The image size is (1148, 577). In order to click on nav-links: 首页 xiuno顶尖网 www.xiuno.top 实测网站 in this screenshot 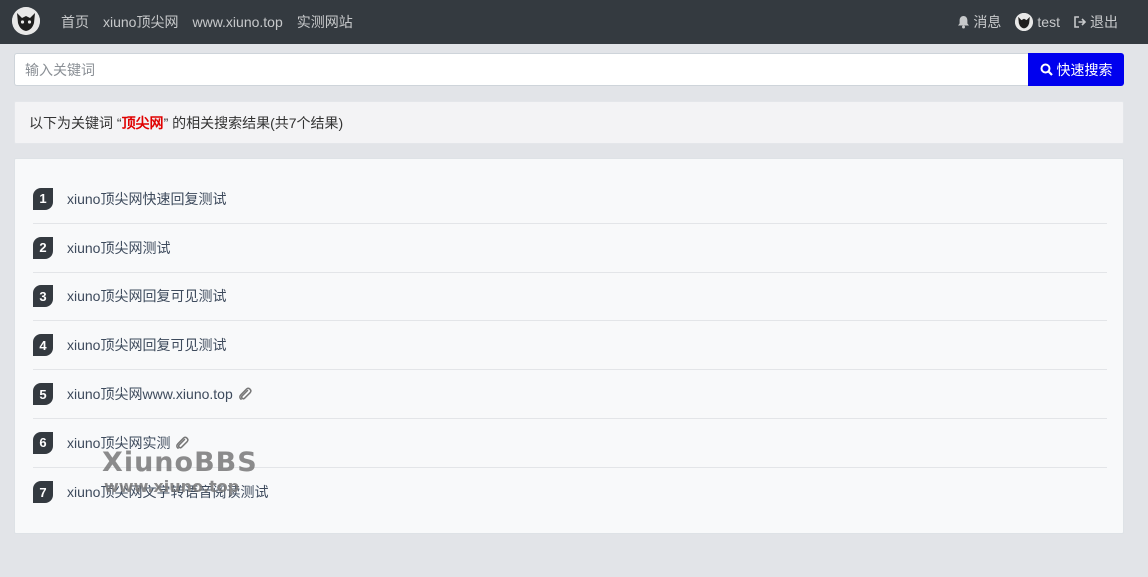, I will do `click(214, 22)`.